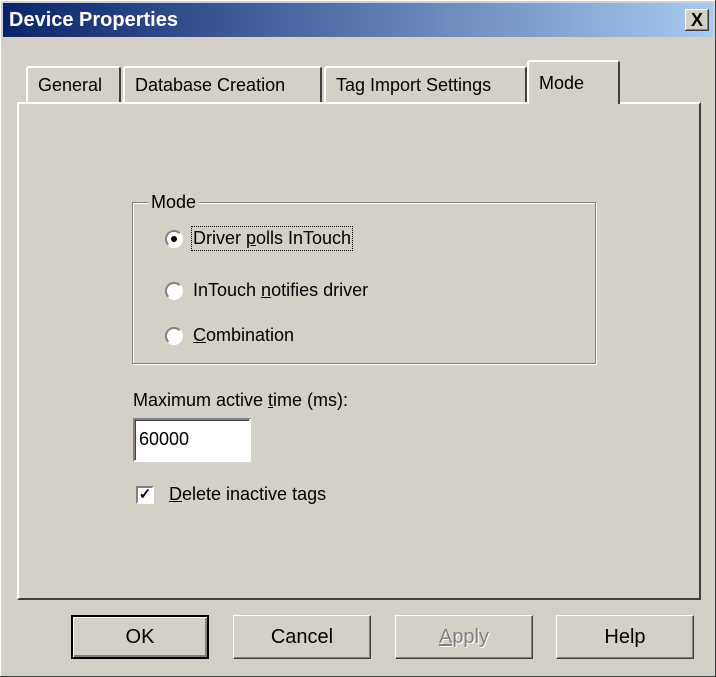 The height and width of the screenshot is (677, 716). I want to click on ok-button-label: OK, so click(140, 636).